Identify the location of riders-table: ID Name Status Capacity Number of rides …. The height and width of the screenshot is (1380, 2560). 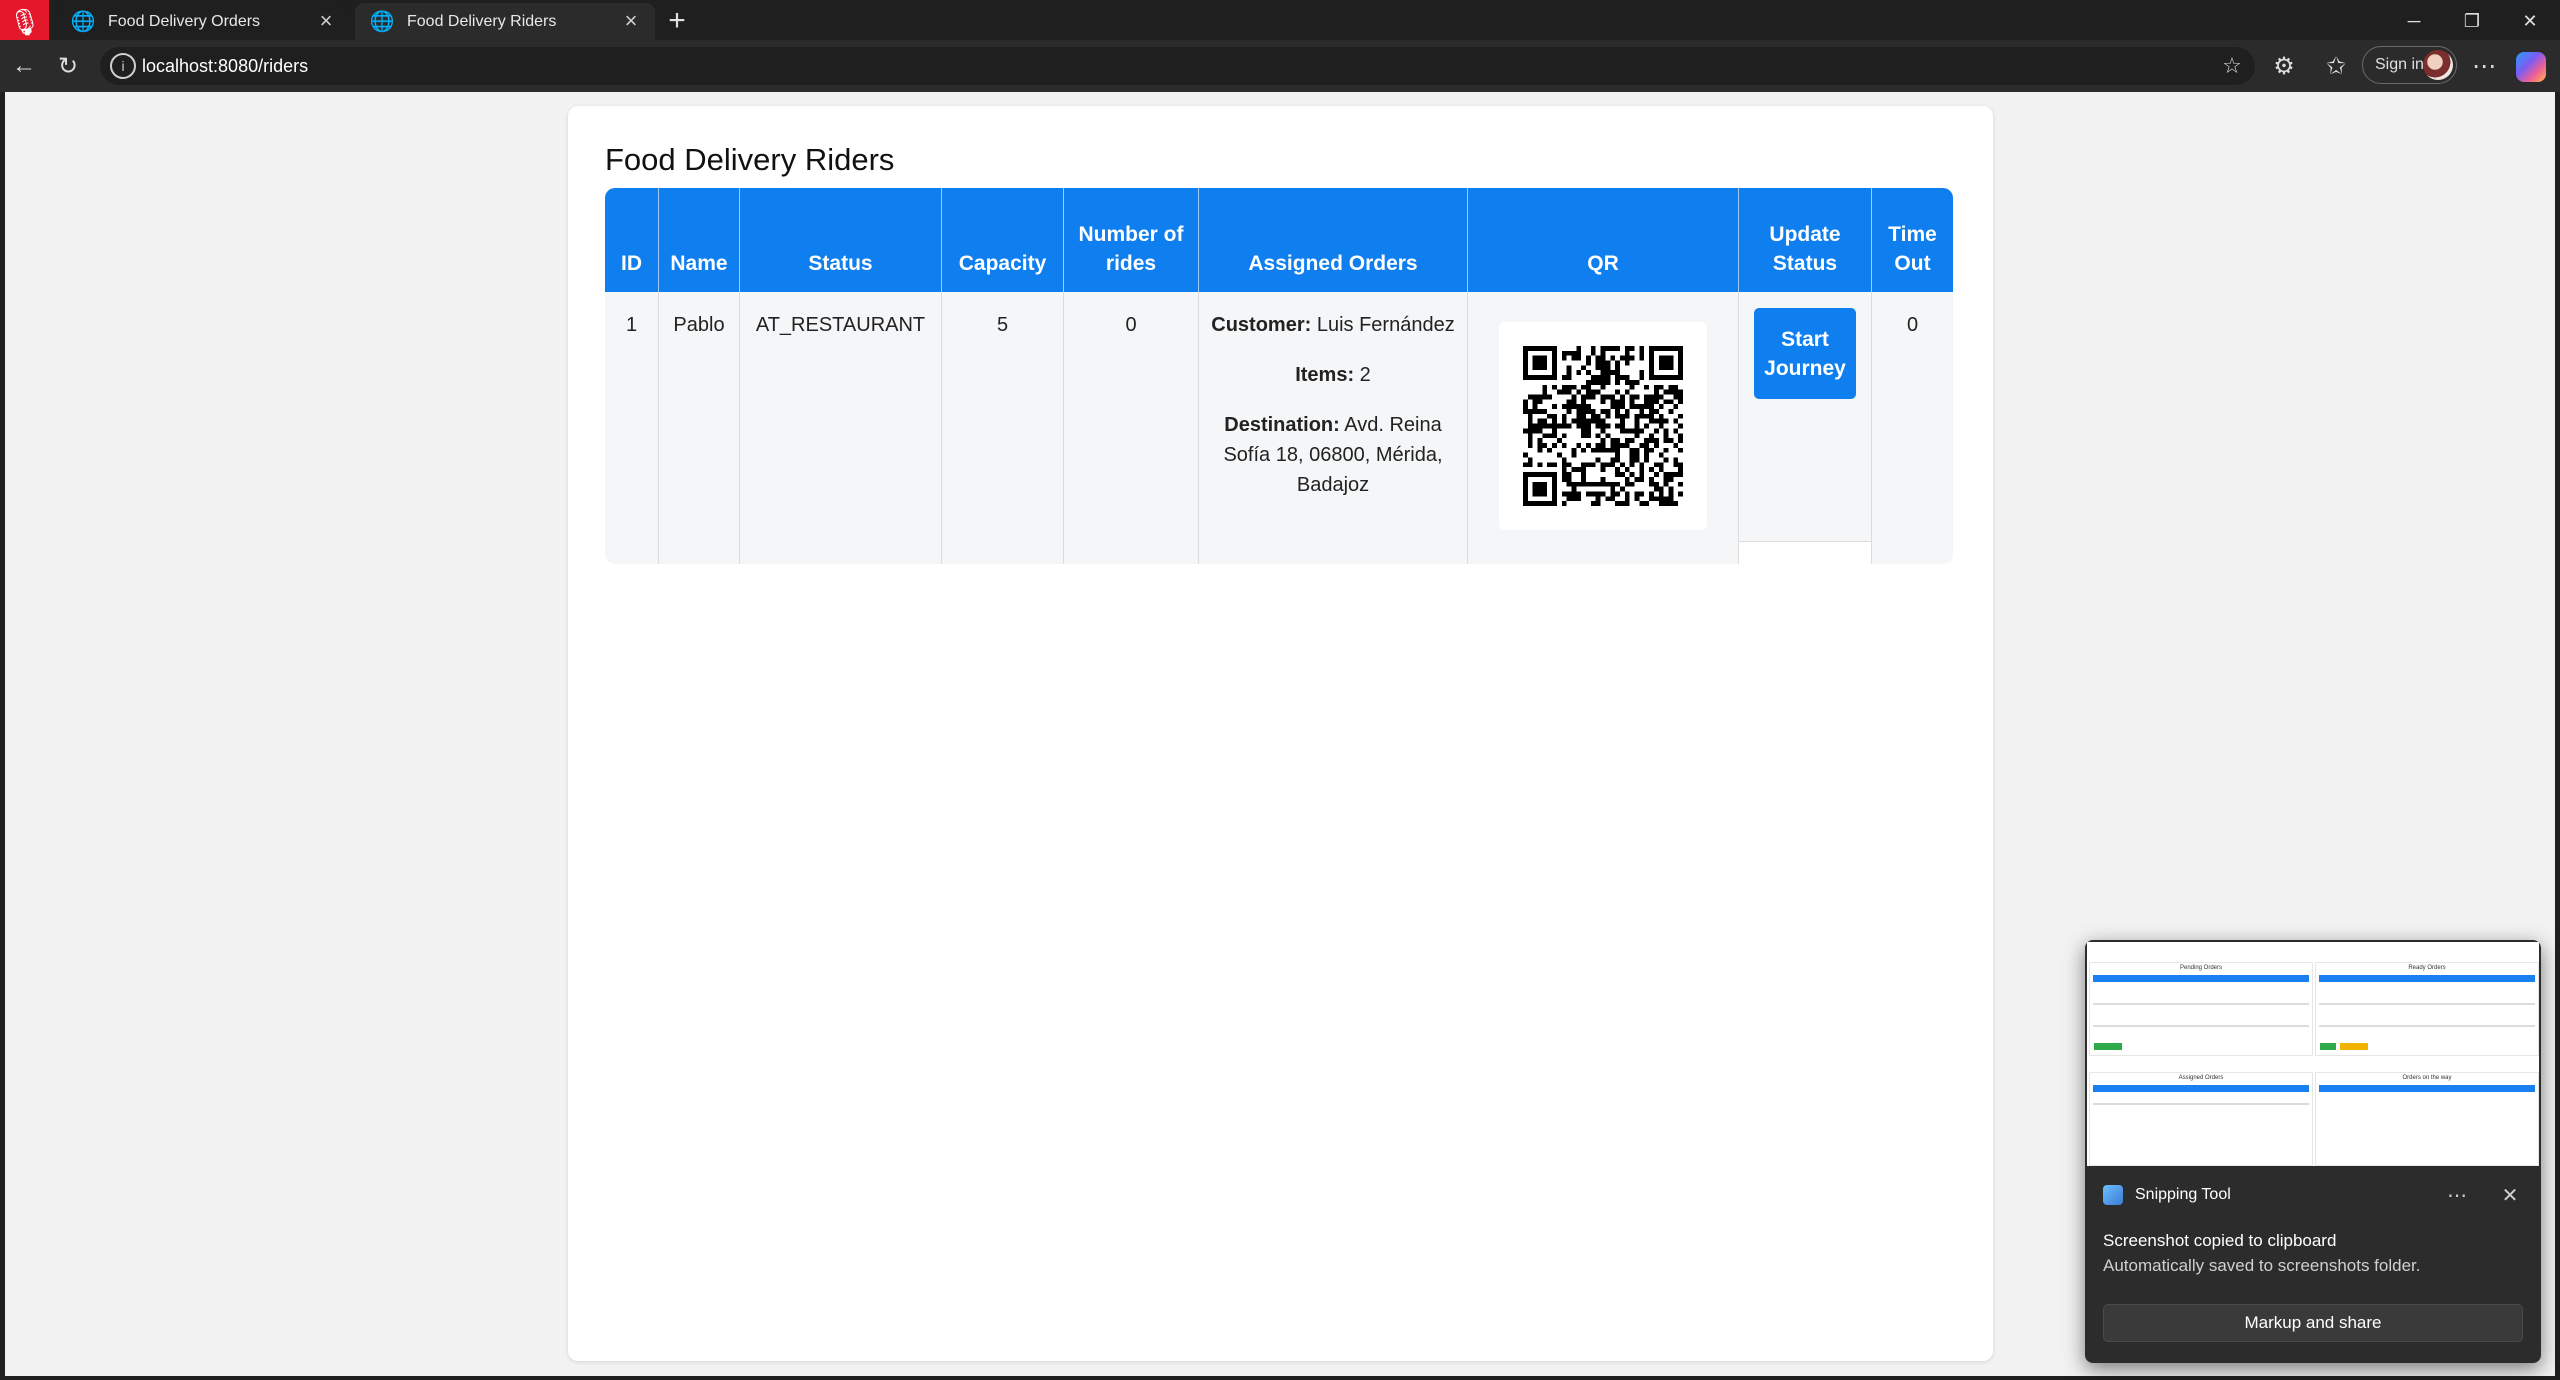
(1279, 376).